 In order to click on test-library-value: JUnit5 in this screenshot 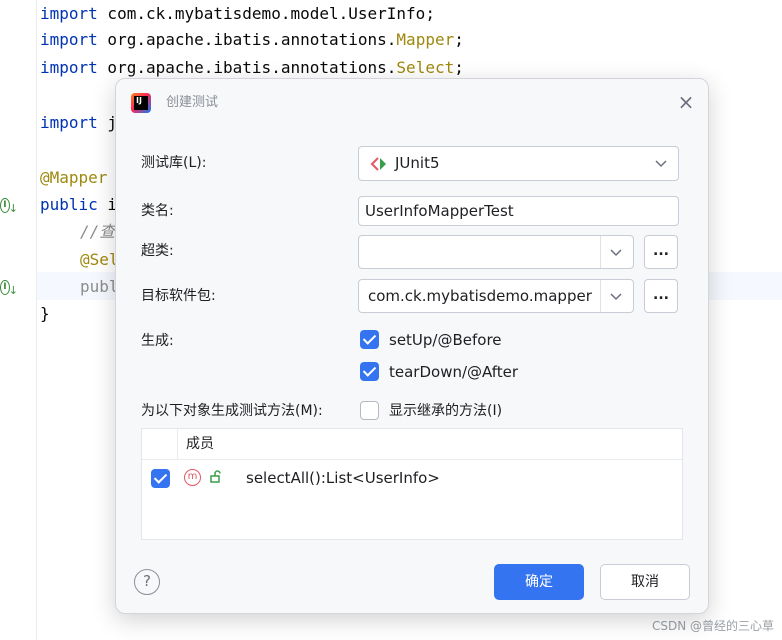, I will do `click(417, 163)`.